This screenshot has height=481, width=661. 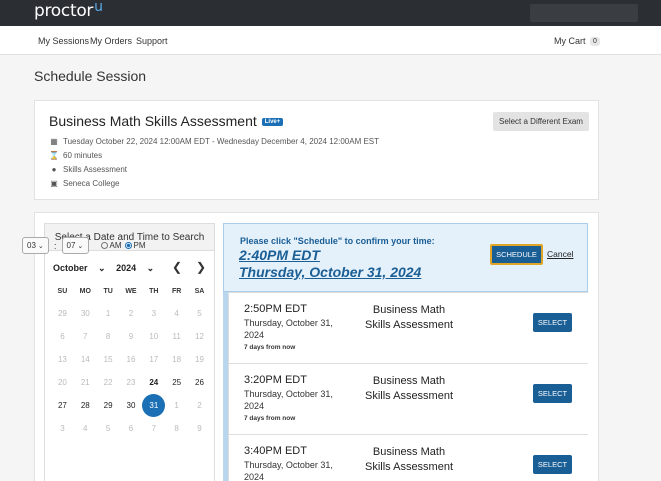 What do you see at coordinates (85, 359) in the screenshot?
I see `calendar-day: 14` at bounding box center [85, 359].